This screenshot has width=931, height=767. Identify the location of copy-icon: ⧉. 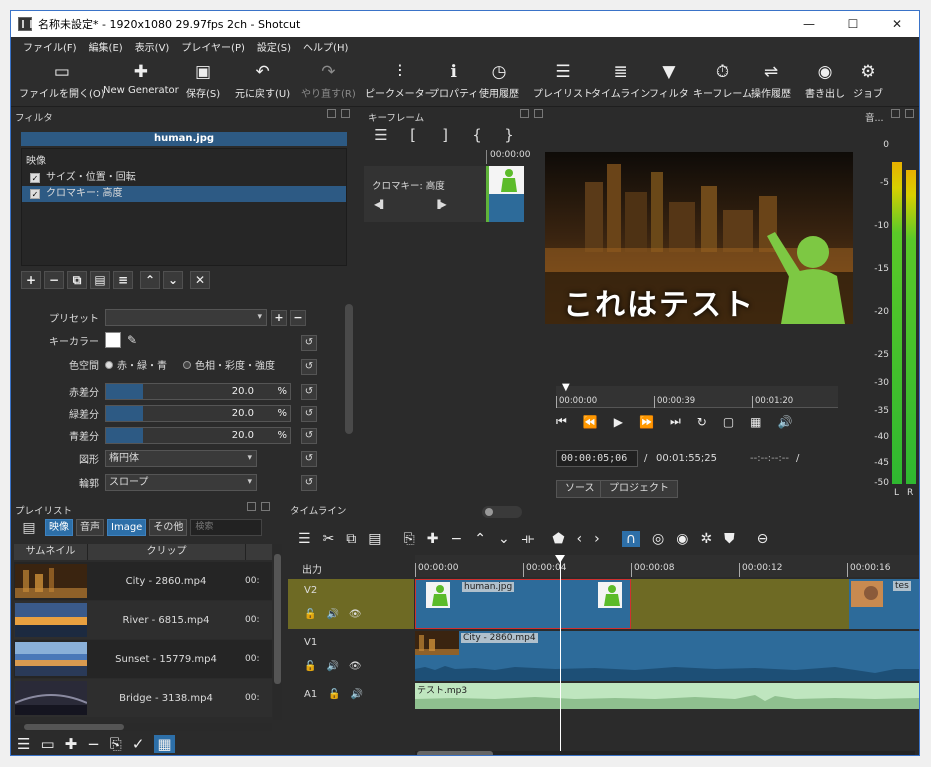
(351, 539).